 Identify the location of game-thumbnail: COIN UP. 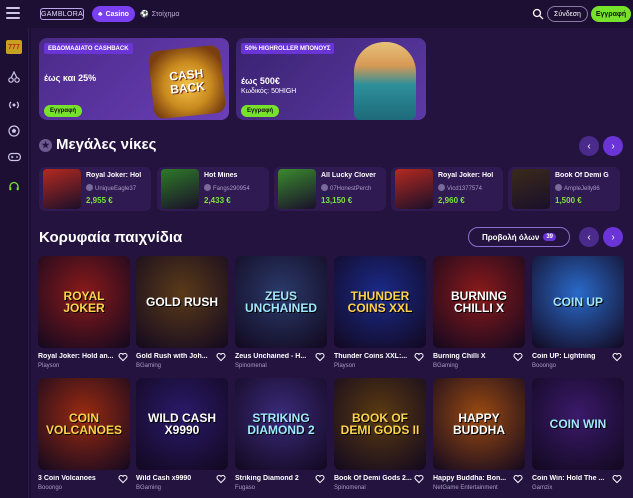
(578, 302).